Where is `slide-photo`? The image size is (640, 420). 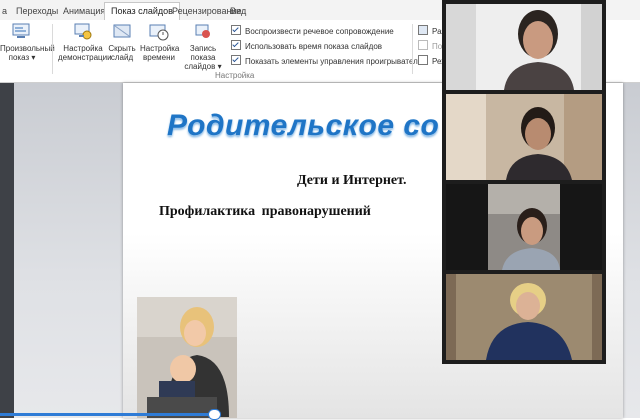 slide-photo is located at coordinates (187, 357).